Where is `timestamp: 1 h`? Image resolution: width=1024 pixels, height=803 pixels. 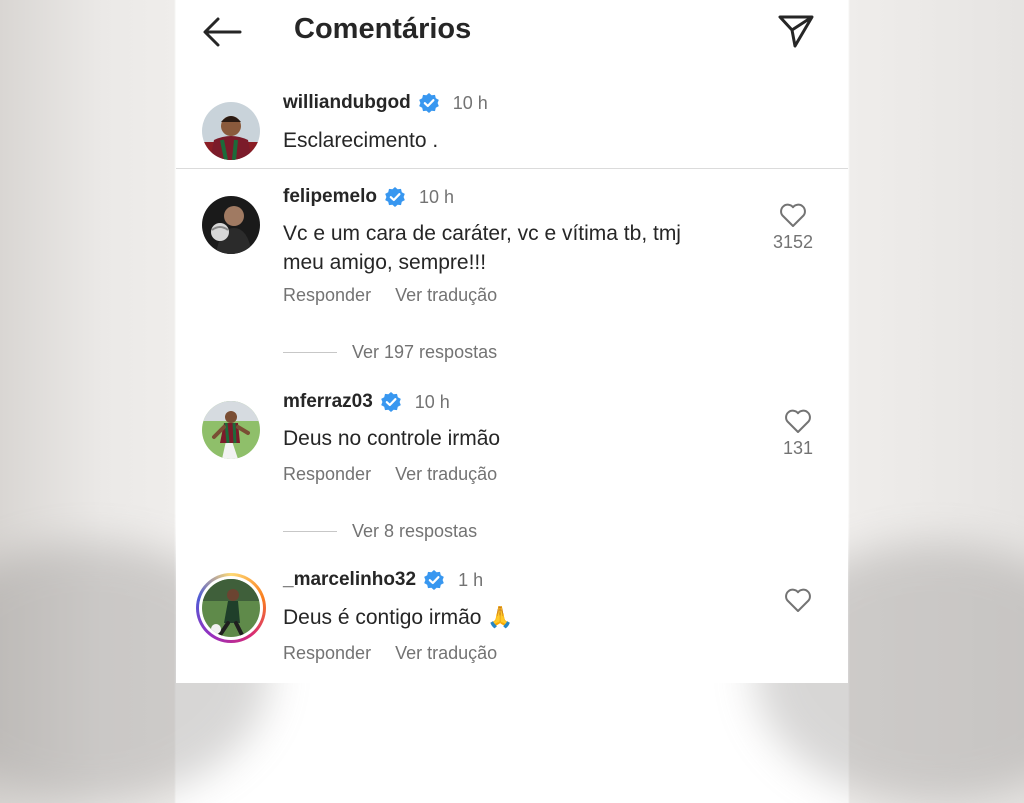
timestamp: 1 h is located at coordinates (471, 579).